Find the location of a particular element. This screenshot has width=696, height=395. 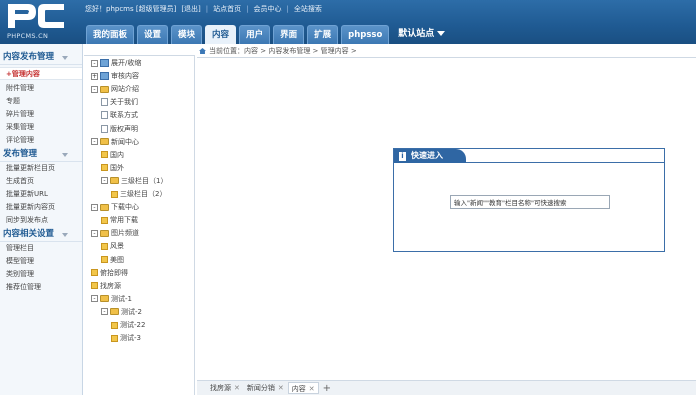

tree-toggle-icon is located at coordinates (104, 63).